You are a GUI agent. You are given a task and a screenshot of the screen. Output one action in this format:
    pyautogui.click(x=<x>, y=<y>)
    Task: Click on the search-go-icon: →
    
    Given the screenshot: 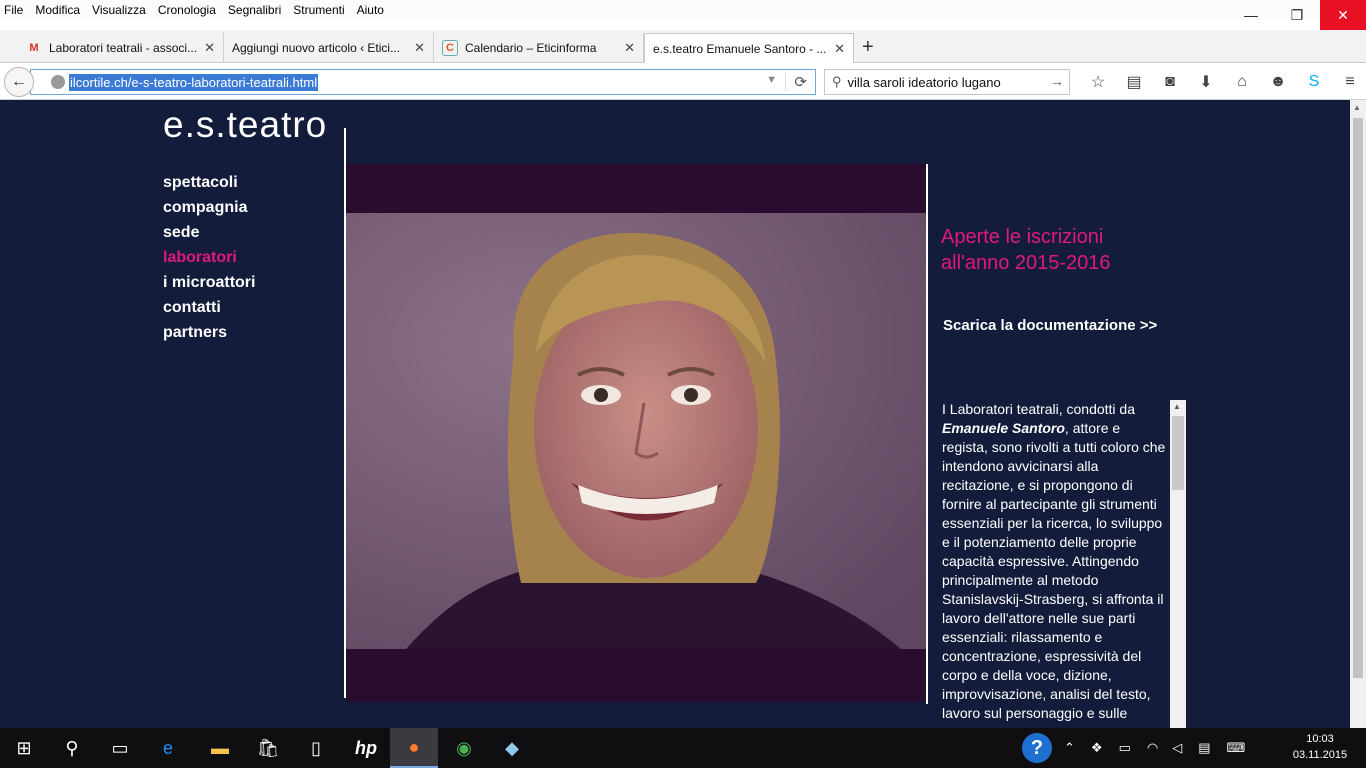 What is the action you would take?
    pyautogui.click(x=1057, y=81)
    